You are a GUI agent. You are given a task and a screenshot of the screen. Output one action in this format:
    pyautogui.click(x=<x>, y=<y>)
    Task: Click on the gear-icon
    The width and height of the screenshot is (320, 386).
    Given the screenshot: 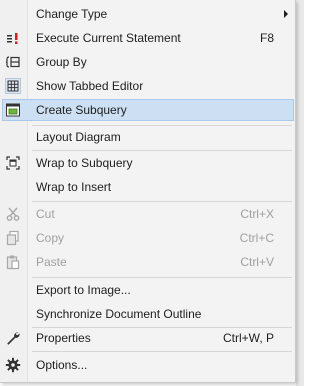 What is the action you would take?
    pyautogui.click(x=13, y=365)
    